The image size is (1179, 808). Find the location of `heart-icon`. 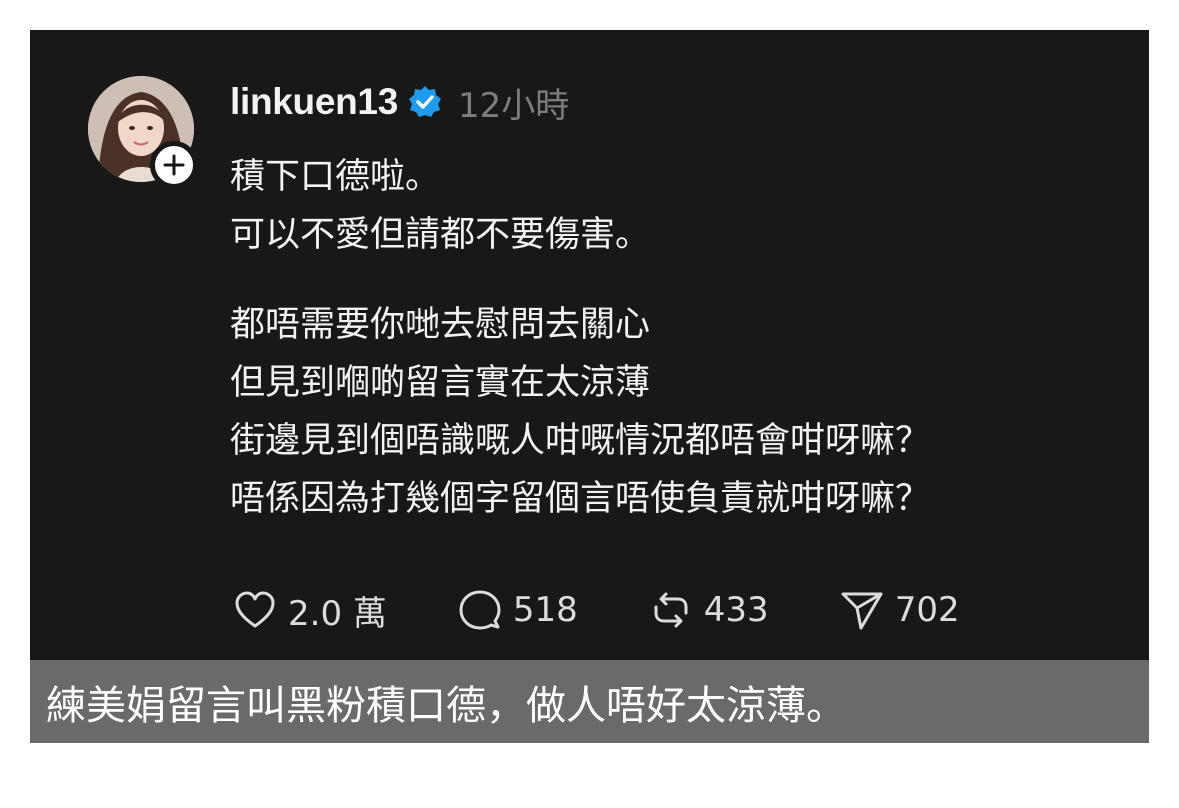

heart-icon is located at coordinates (255, 610).